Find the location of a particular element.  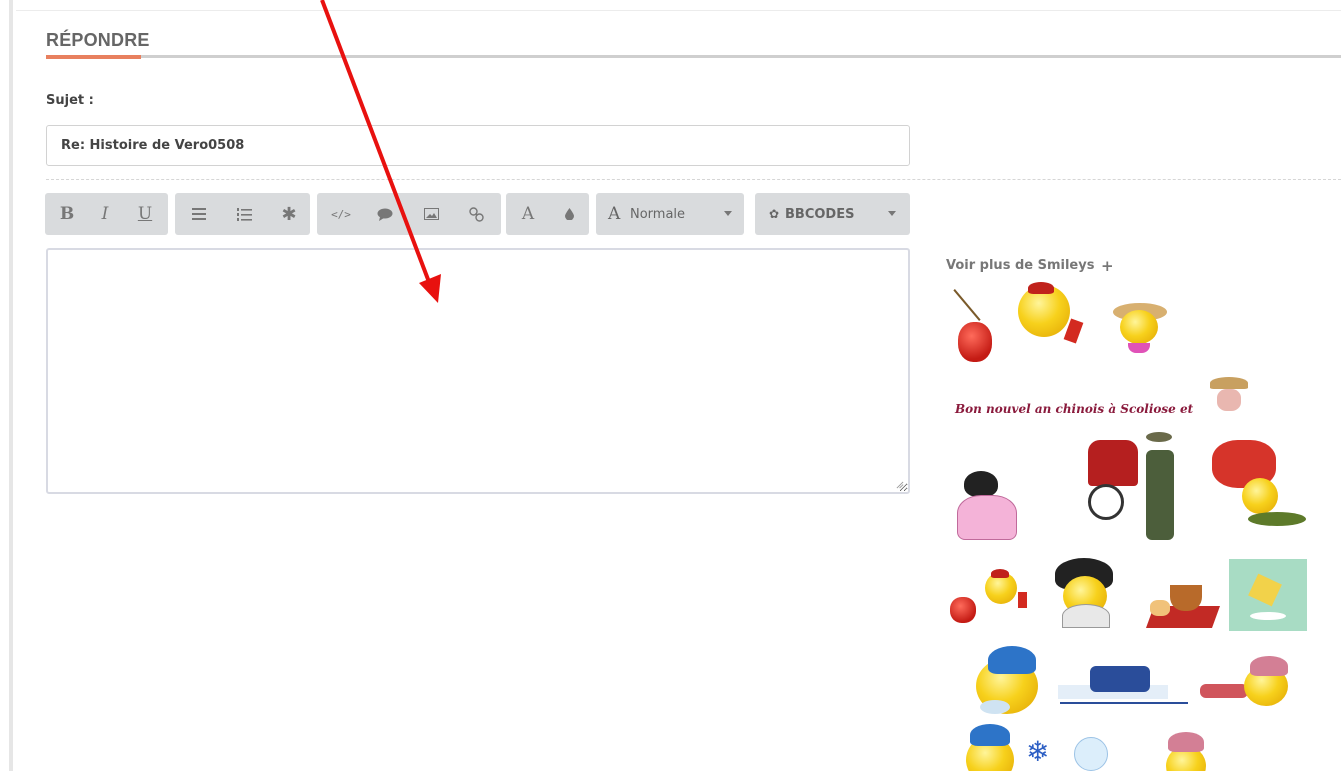

more-smileys-link: Voir plus de Smileys is located at coordinates (1020, 265).